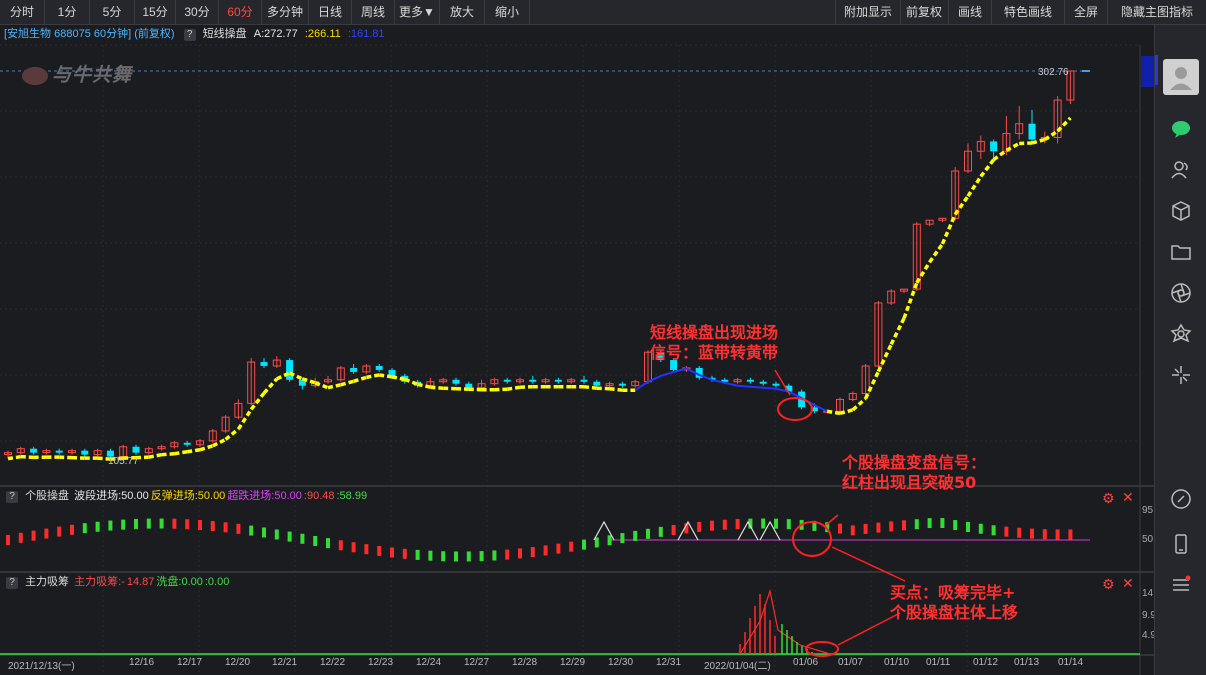 The height and width of the screenshot is (675, 1206). What do you see at coordinates (1028, 12) in the screenshot?
I see `special-draw-button: 特色画线` at bounding box center [1028, 12].